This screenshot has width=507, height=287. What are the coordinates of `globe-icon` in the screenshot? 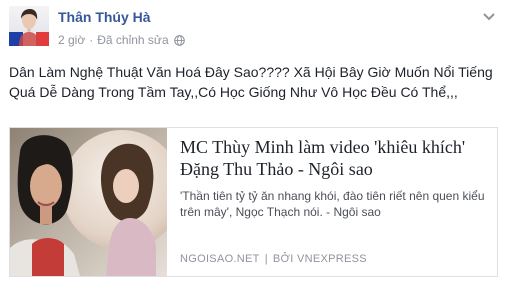 It's located at (179, 40).